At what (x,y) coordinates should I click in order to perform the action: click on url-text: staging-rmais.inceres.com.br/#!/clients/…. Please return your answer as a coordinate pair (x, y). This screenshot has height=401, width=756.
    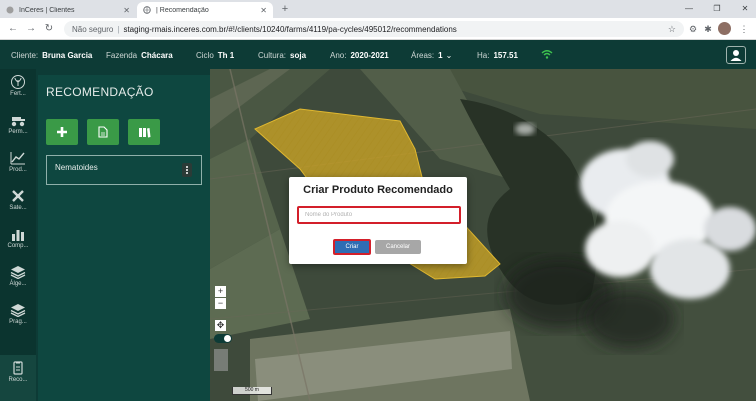
    Looking at the image, I should click on (290, 29).